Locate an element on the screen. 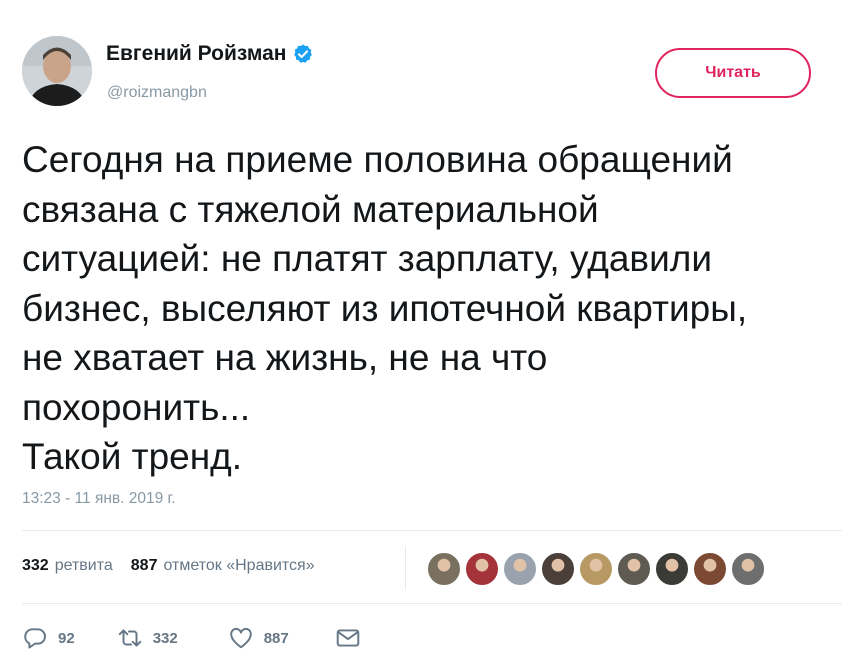  name-row: Евгений Ройзман is located at coordinates (210, 54).